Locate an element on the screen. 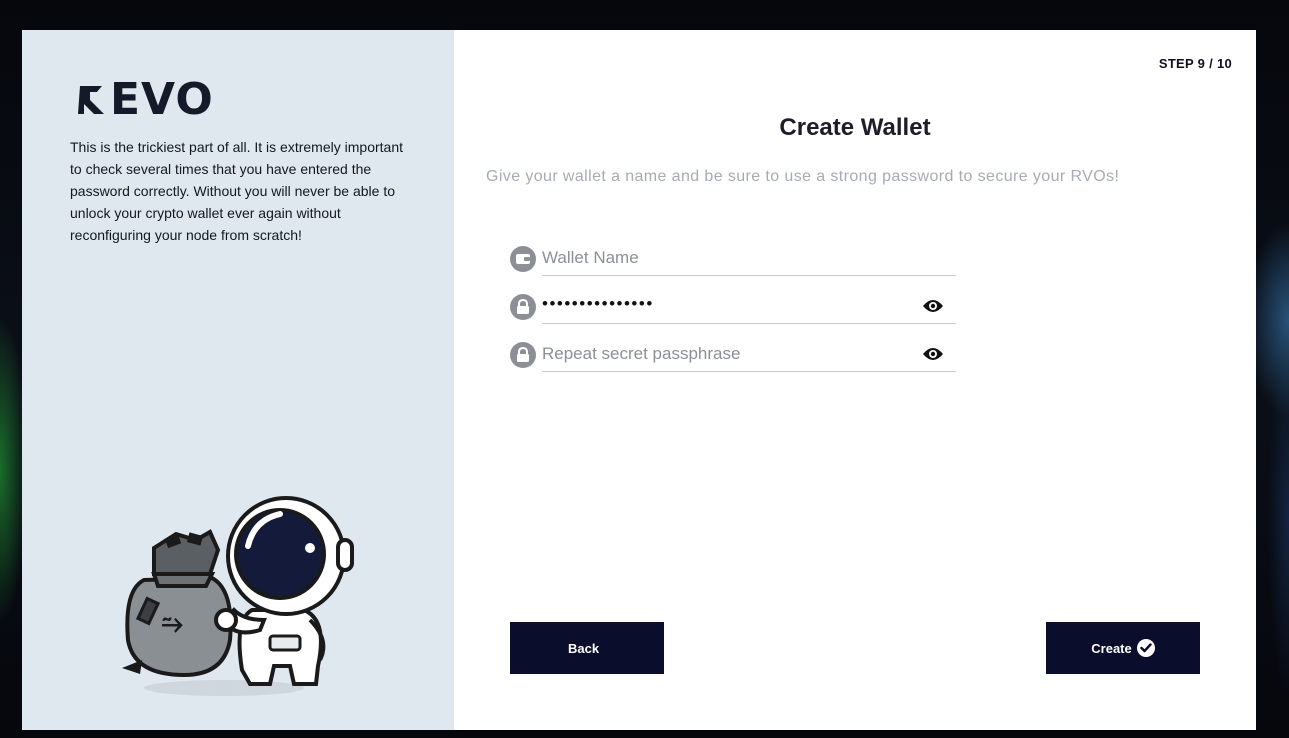  revo-mark-icon is located at coordinates (91, 99).